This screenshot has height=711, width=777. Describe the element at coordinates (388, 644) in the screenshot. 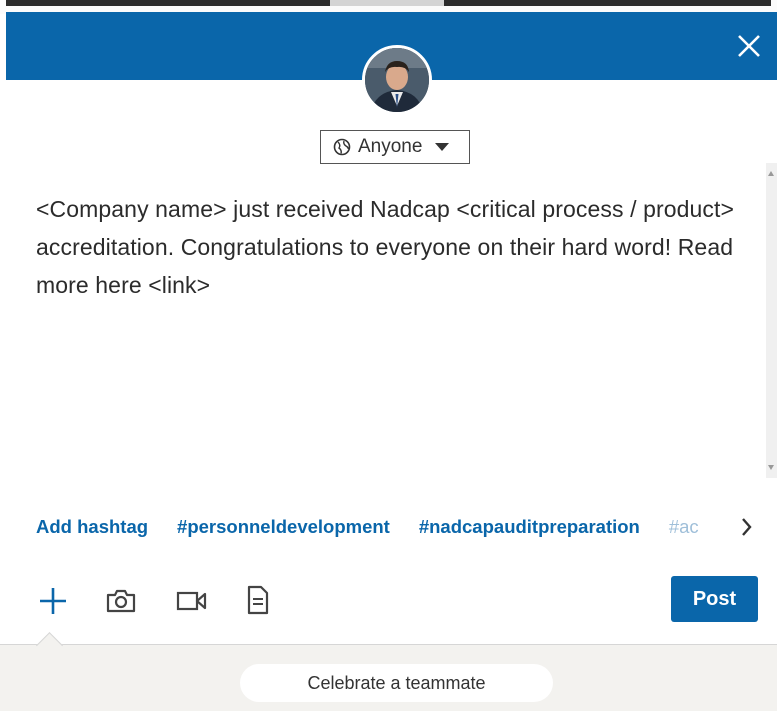

I see `divider` at that location.